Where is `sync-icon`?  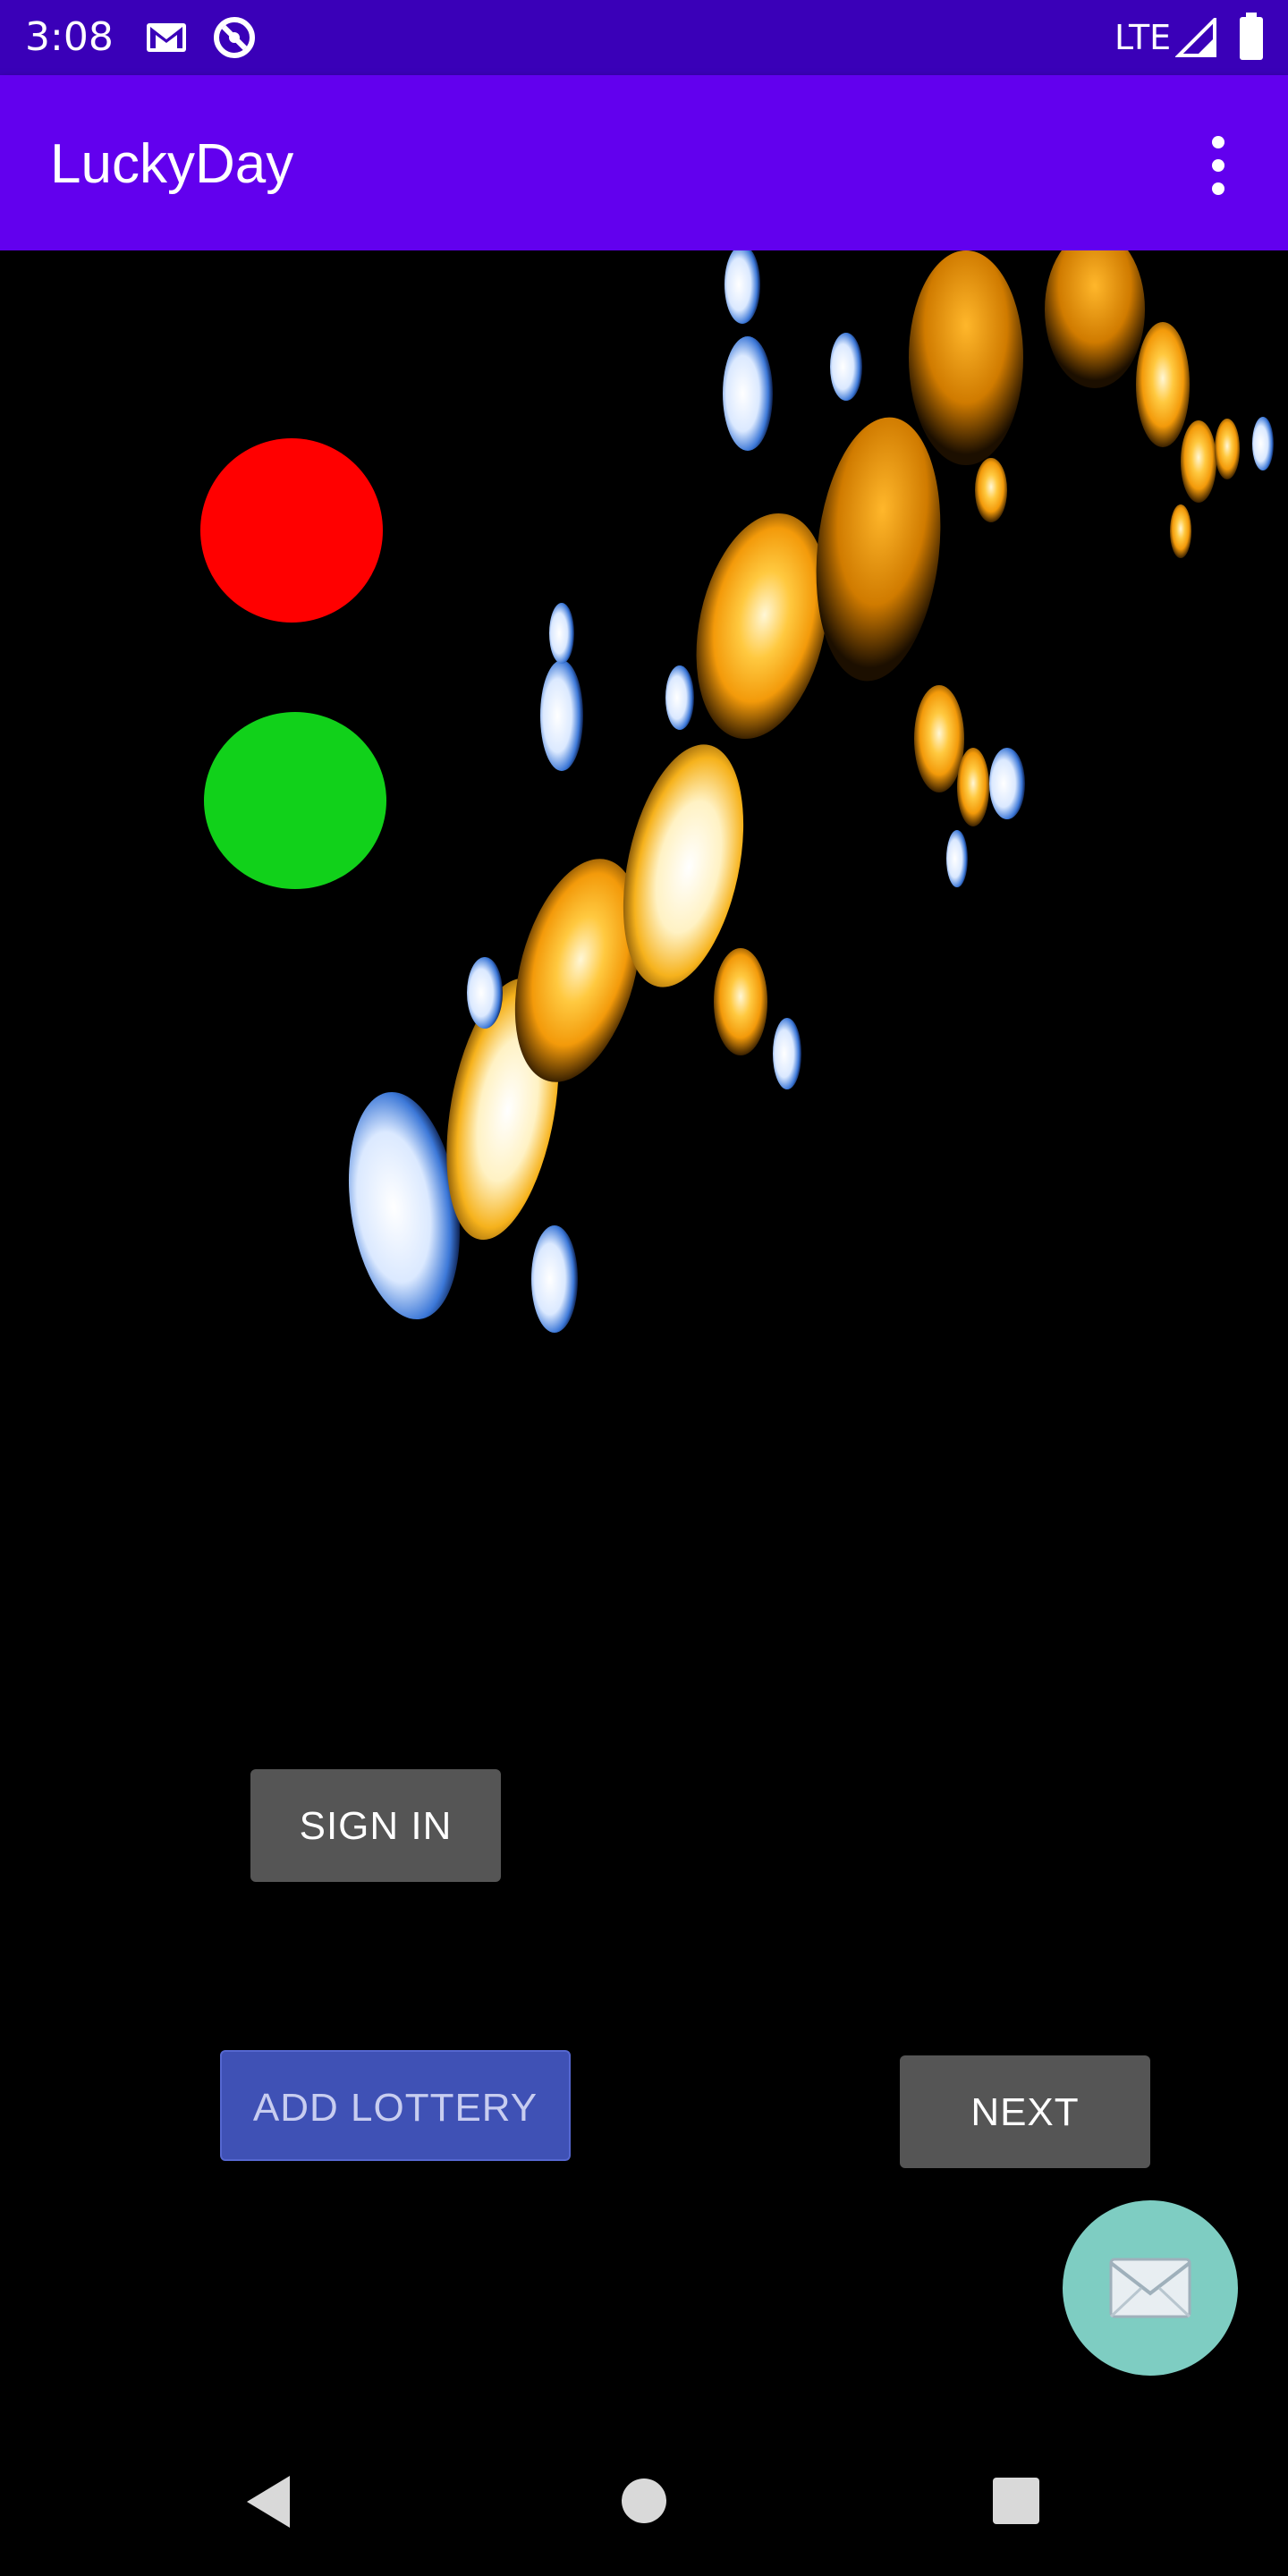 sync-icon is located at coordinates (234, 39).